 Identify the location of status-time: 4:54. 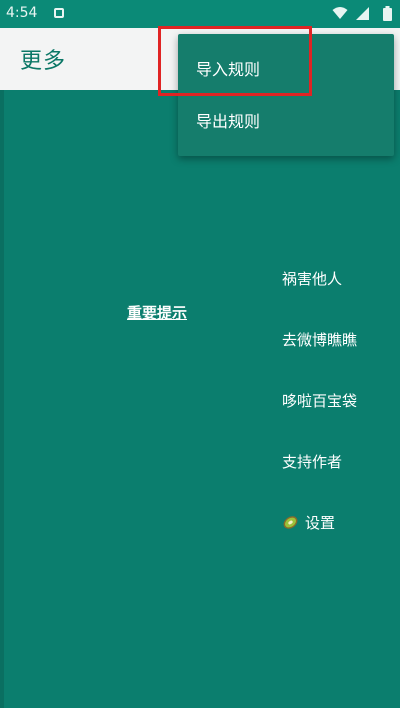
(22, 13).